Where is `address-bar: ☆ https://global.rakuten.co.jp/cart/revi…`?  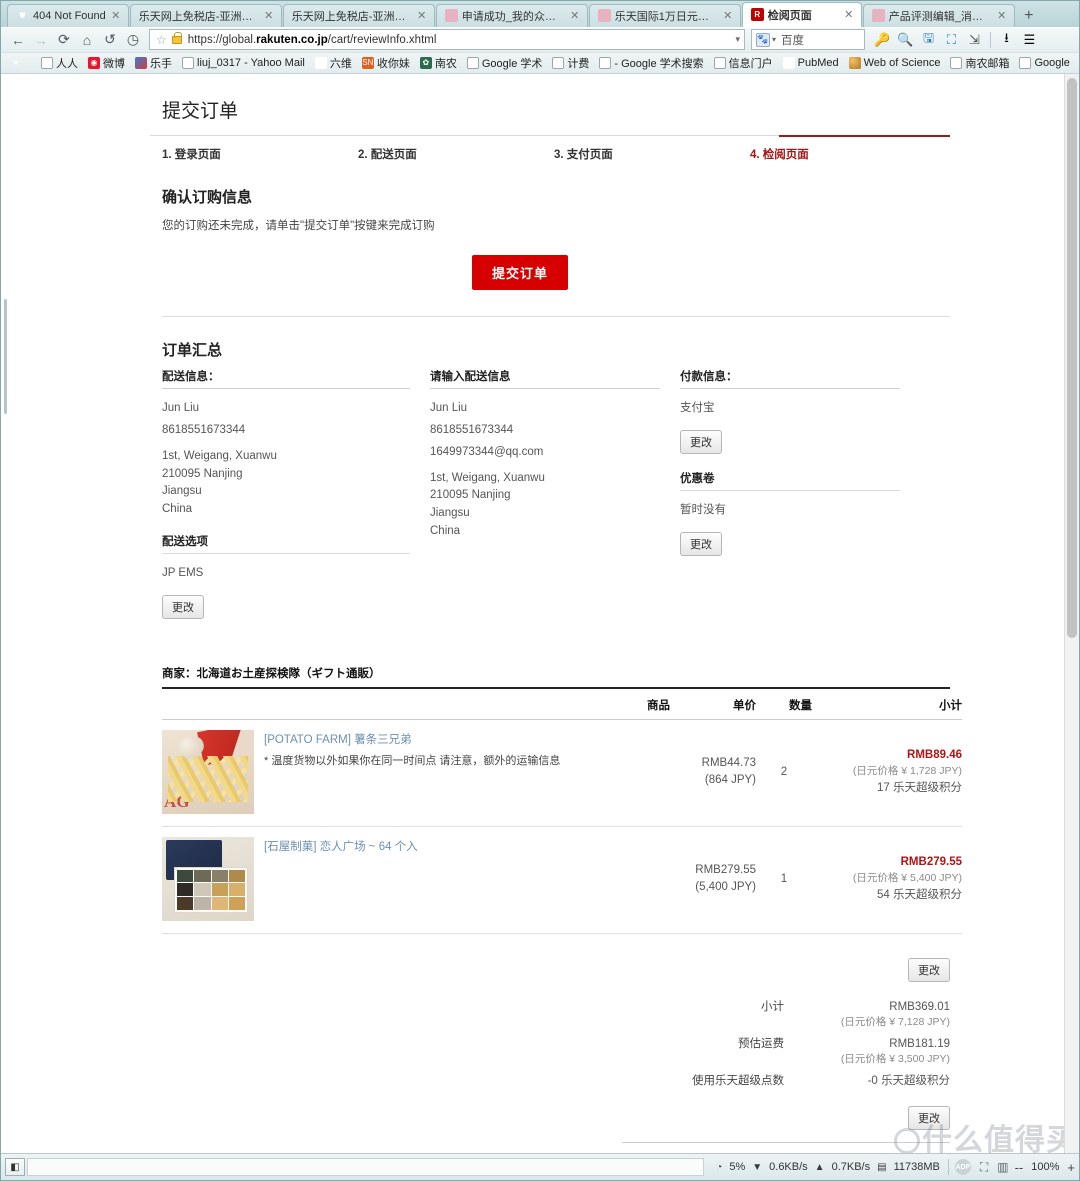
address-bar: ☆ https://global.rakuten.co.jp/cart/revi… is located at coordinates (447, 40).